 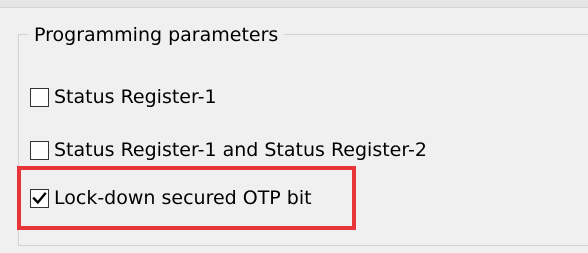 I want to click on status-register-1-and-2-label: Status Register-1 and Status Register-2, so click(x=240, y=150).